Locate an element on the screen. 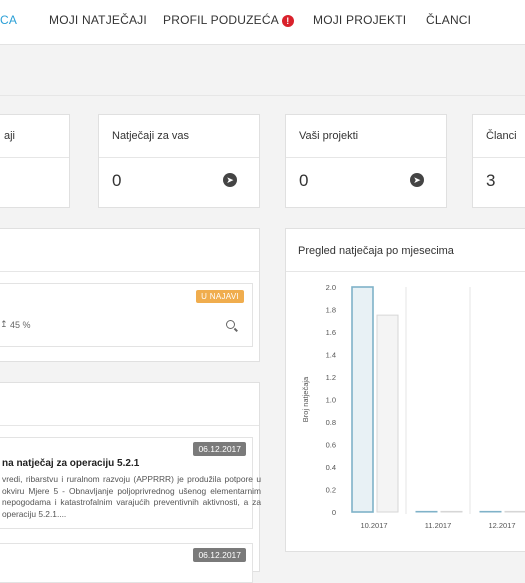 The image size is (525, 583). nav-item-clanci: ČLANCI is located at coordinates (448, 20).